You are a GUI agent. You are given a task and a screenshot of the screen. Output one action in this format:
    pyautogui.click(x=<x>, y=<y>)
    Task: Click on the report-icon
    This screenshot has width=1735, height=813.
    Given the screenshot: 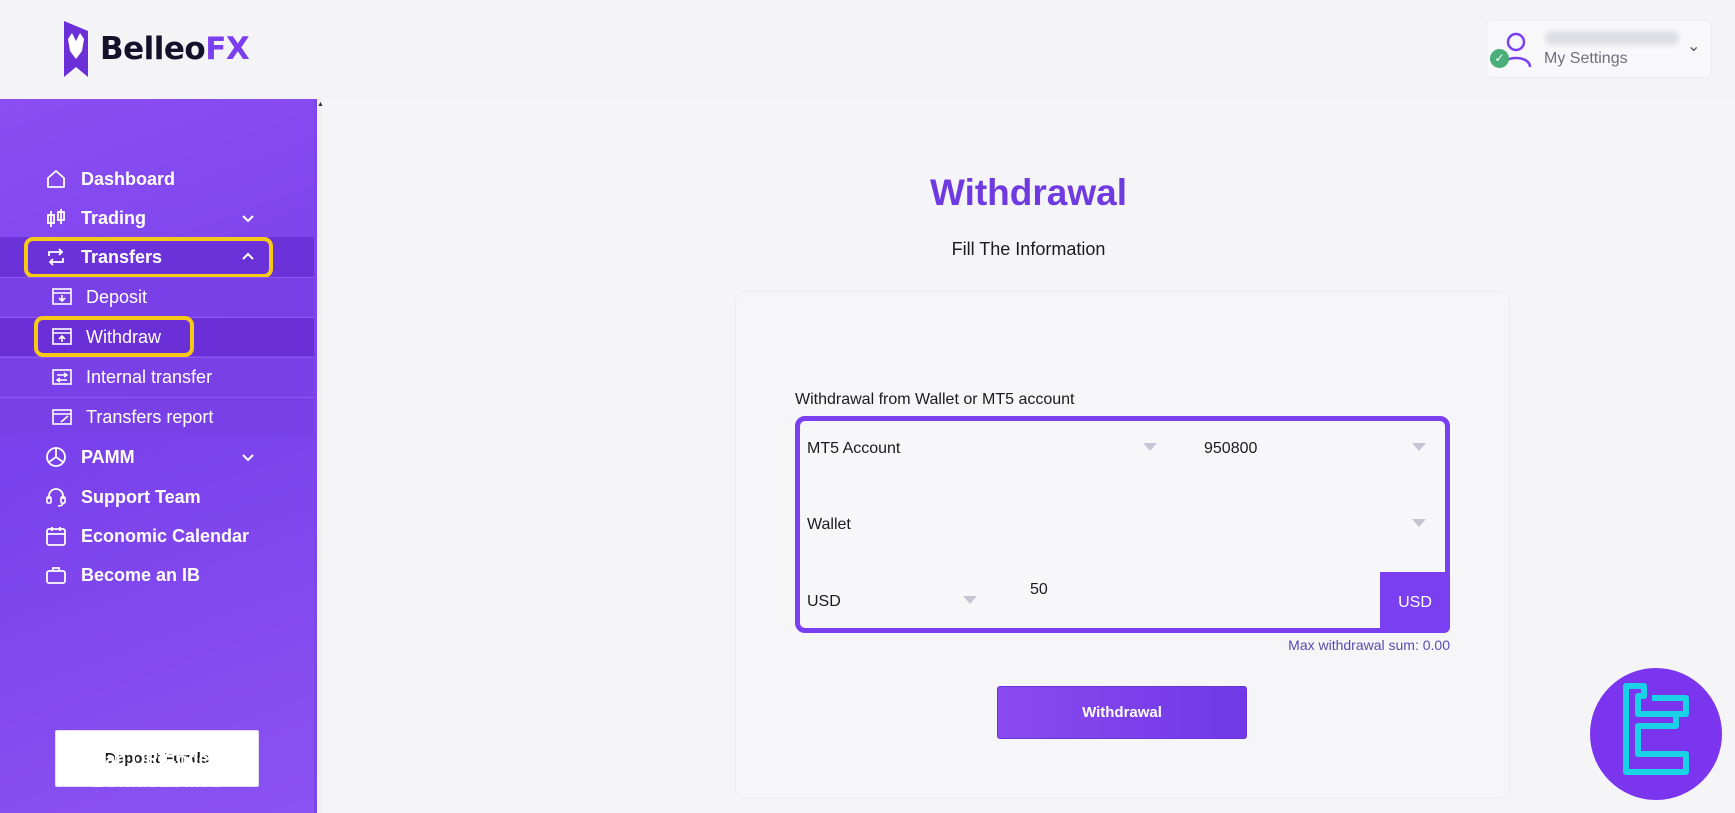 What is the action you would take?
    pyautogui.click(x=62, y=417)
    